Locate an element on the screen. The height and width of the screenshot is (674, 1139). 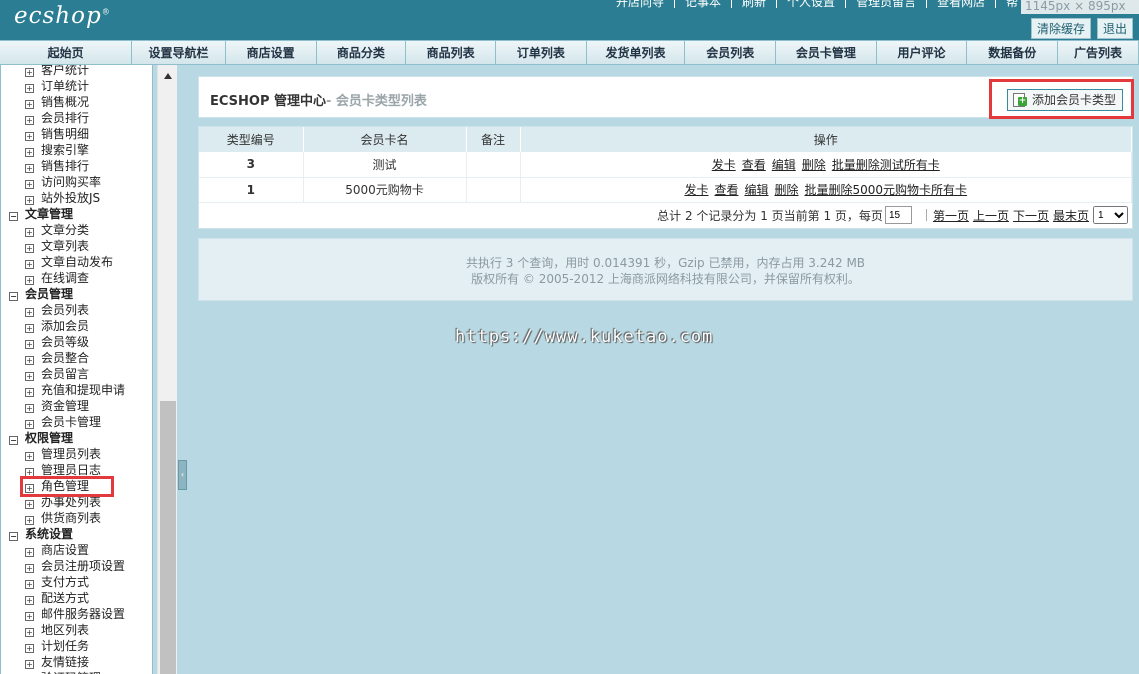
title-bar: ECSHOP 管理中心- 会员卡类型列表 添加会员卡类型 is located at coordinates (666, 97).